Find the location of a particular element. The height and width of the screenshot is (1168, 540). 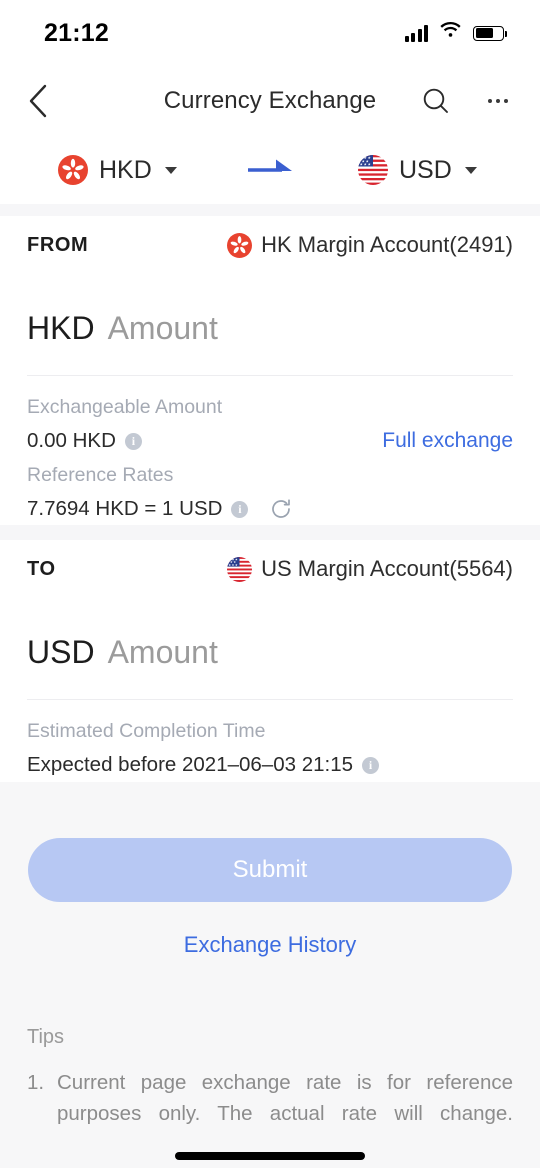

home-indicator is located at coordinates (270, 1156).